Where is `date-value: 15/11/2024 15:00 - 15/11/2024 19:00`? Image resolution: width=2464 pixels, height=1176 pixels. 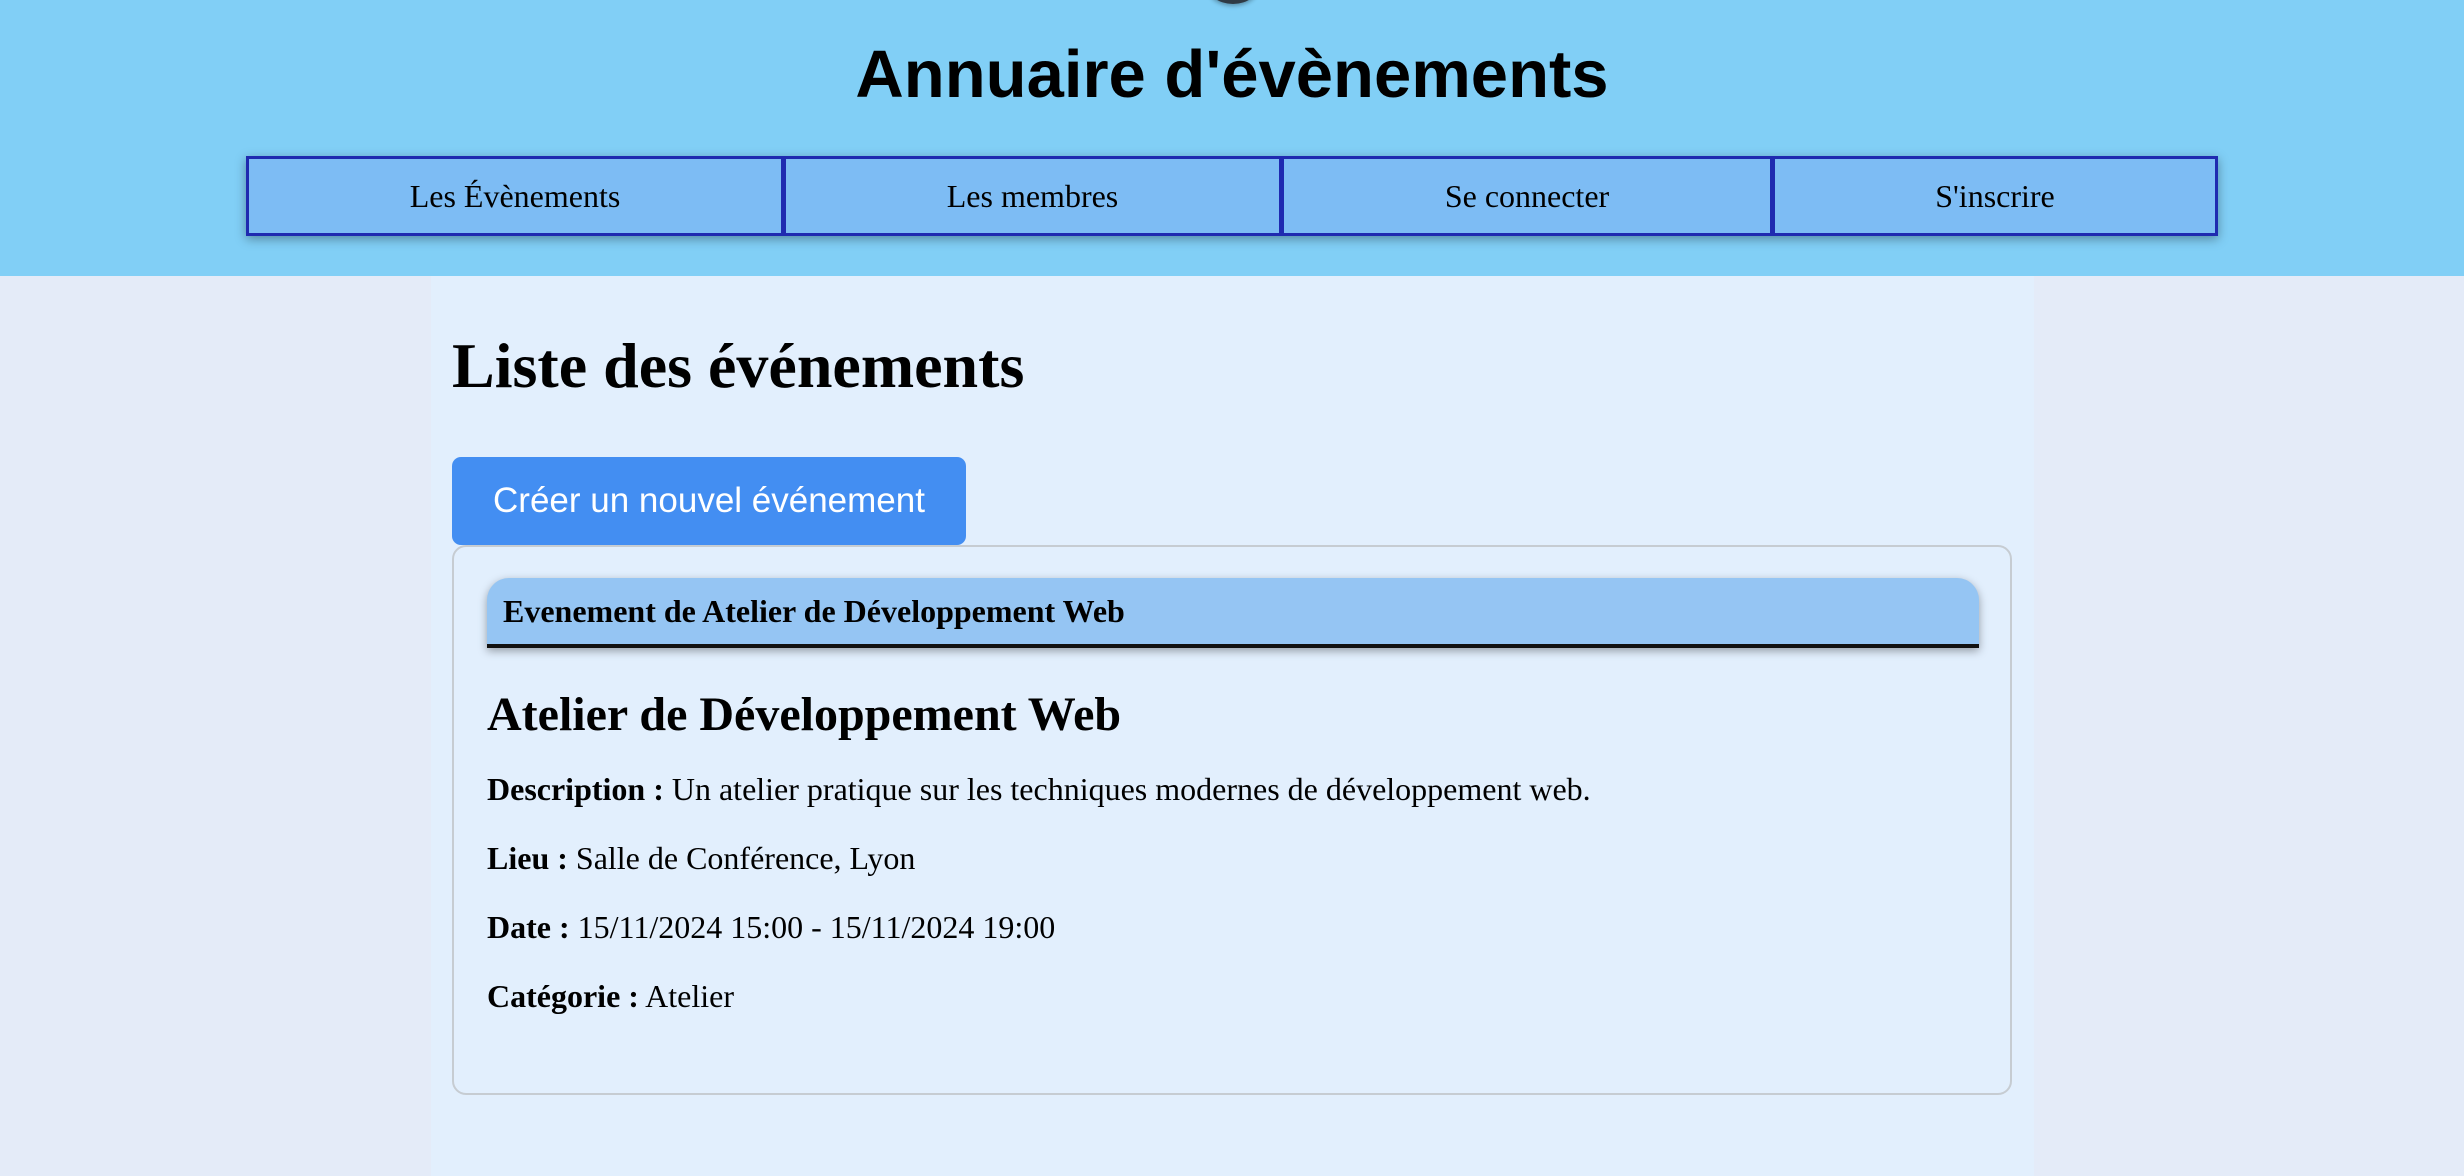
date-value: 15/11/2024 15:00 - 15/11/2024 19:00 is located at coordinates (816, 927).